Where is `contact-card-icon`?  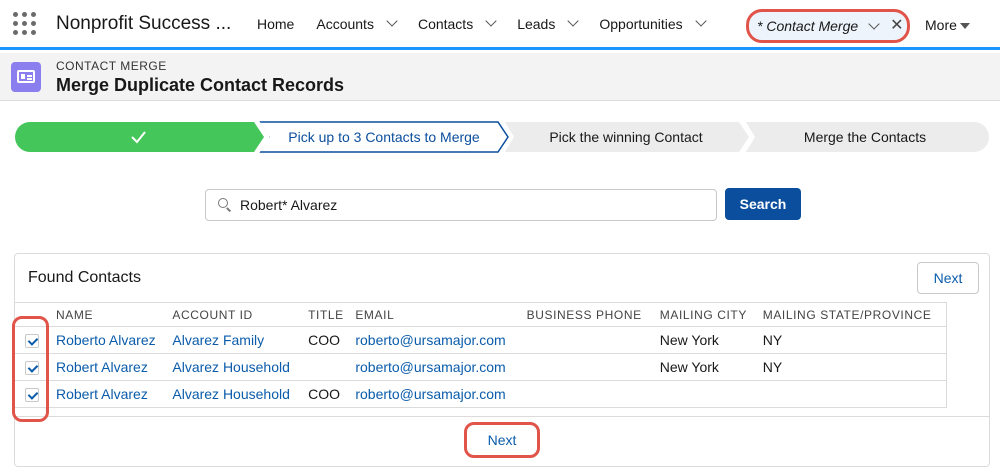 contact-card-icon is located at coordinates (26, 77).